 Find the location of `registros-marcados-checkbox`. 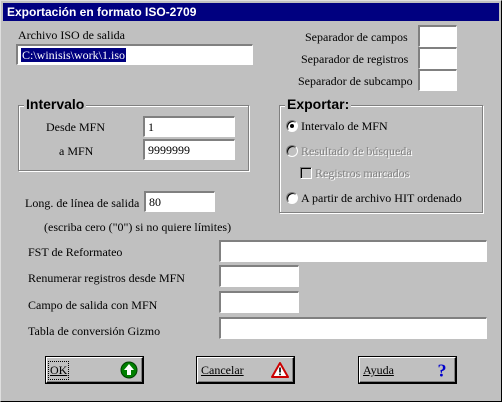

registros-marcados-checkbox is located at coordinates (306, 173).